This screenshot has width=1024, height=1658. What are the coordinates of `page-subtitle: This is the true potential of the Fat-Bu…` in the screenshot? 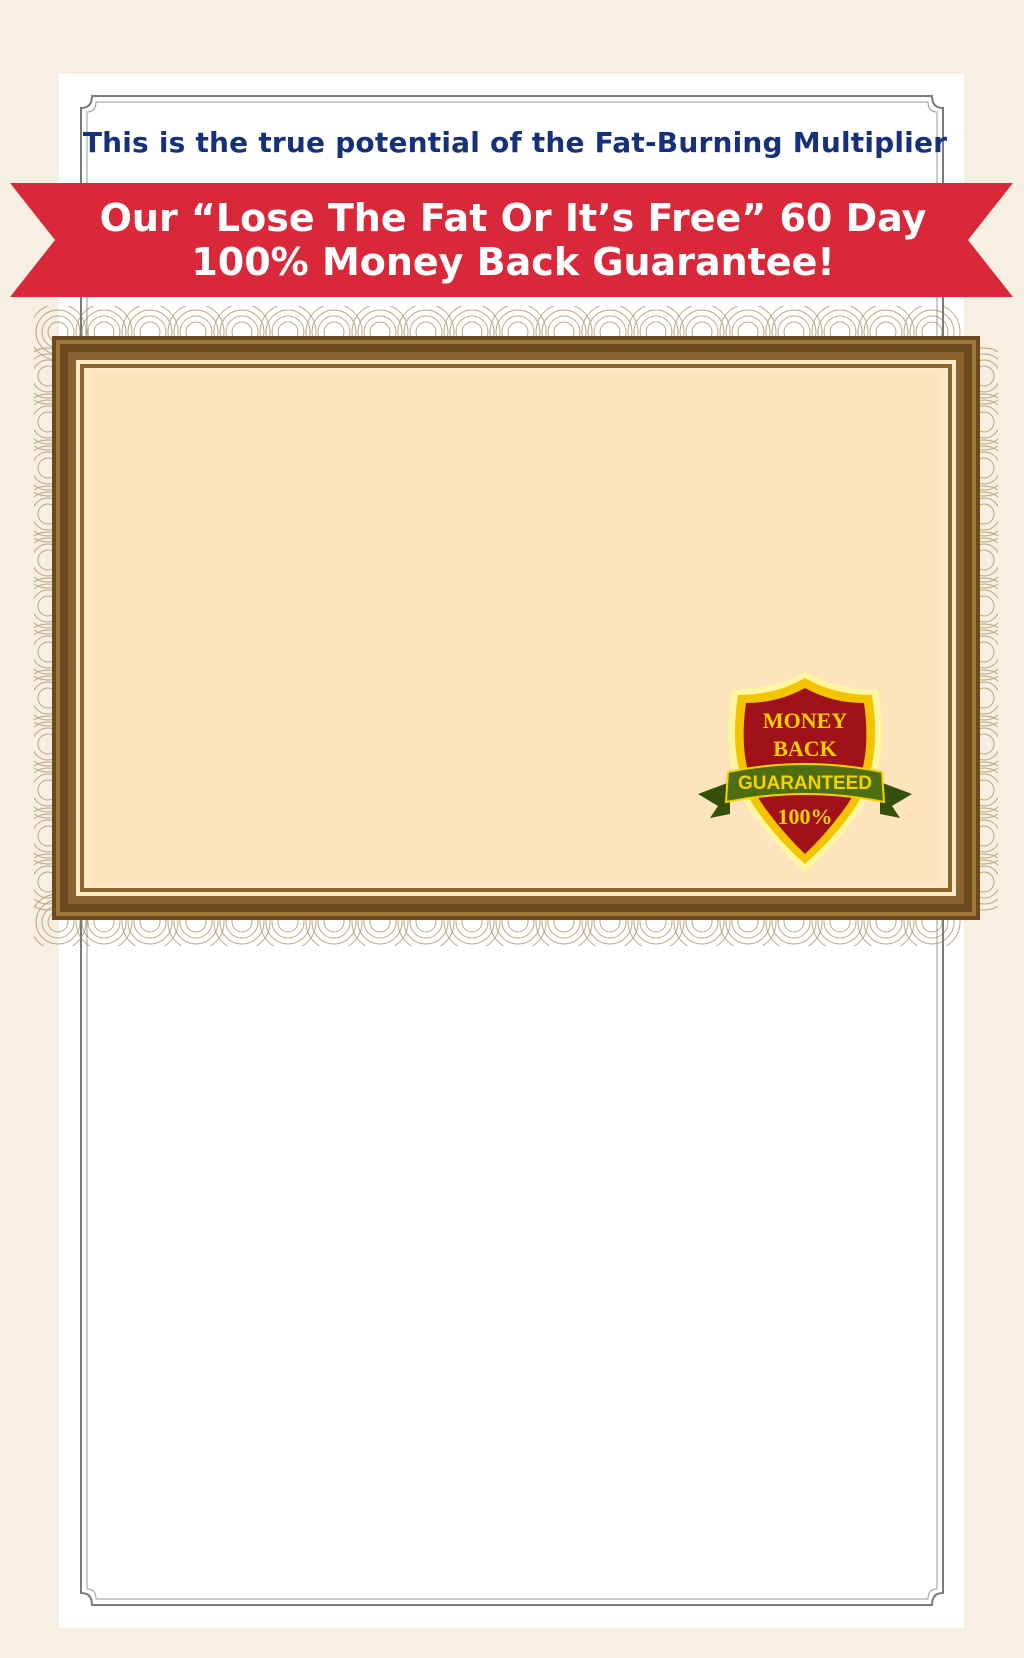 It's located at (515, 142).